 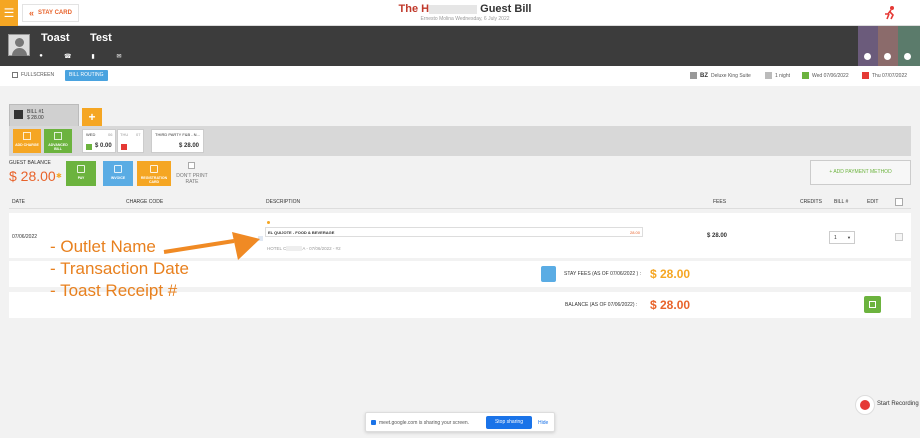 I want to click on row-fee: $ 28.00, so click(x=717, y=236).